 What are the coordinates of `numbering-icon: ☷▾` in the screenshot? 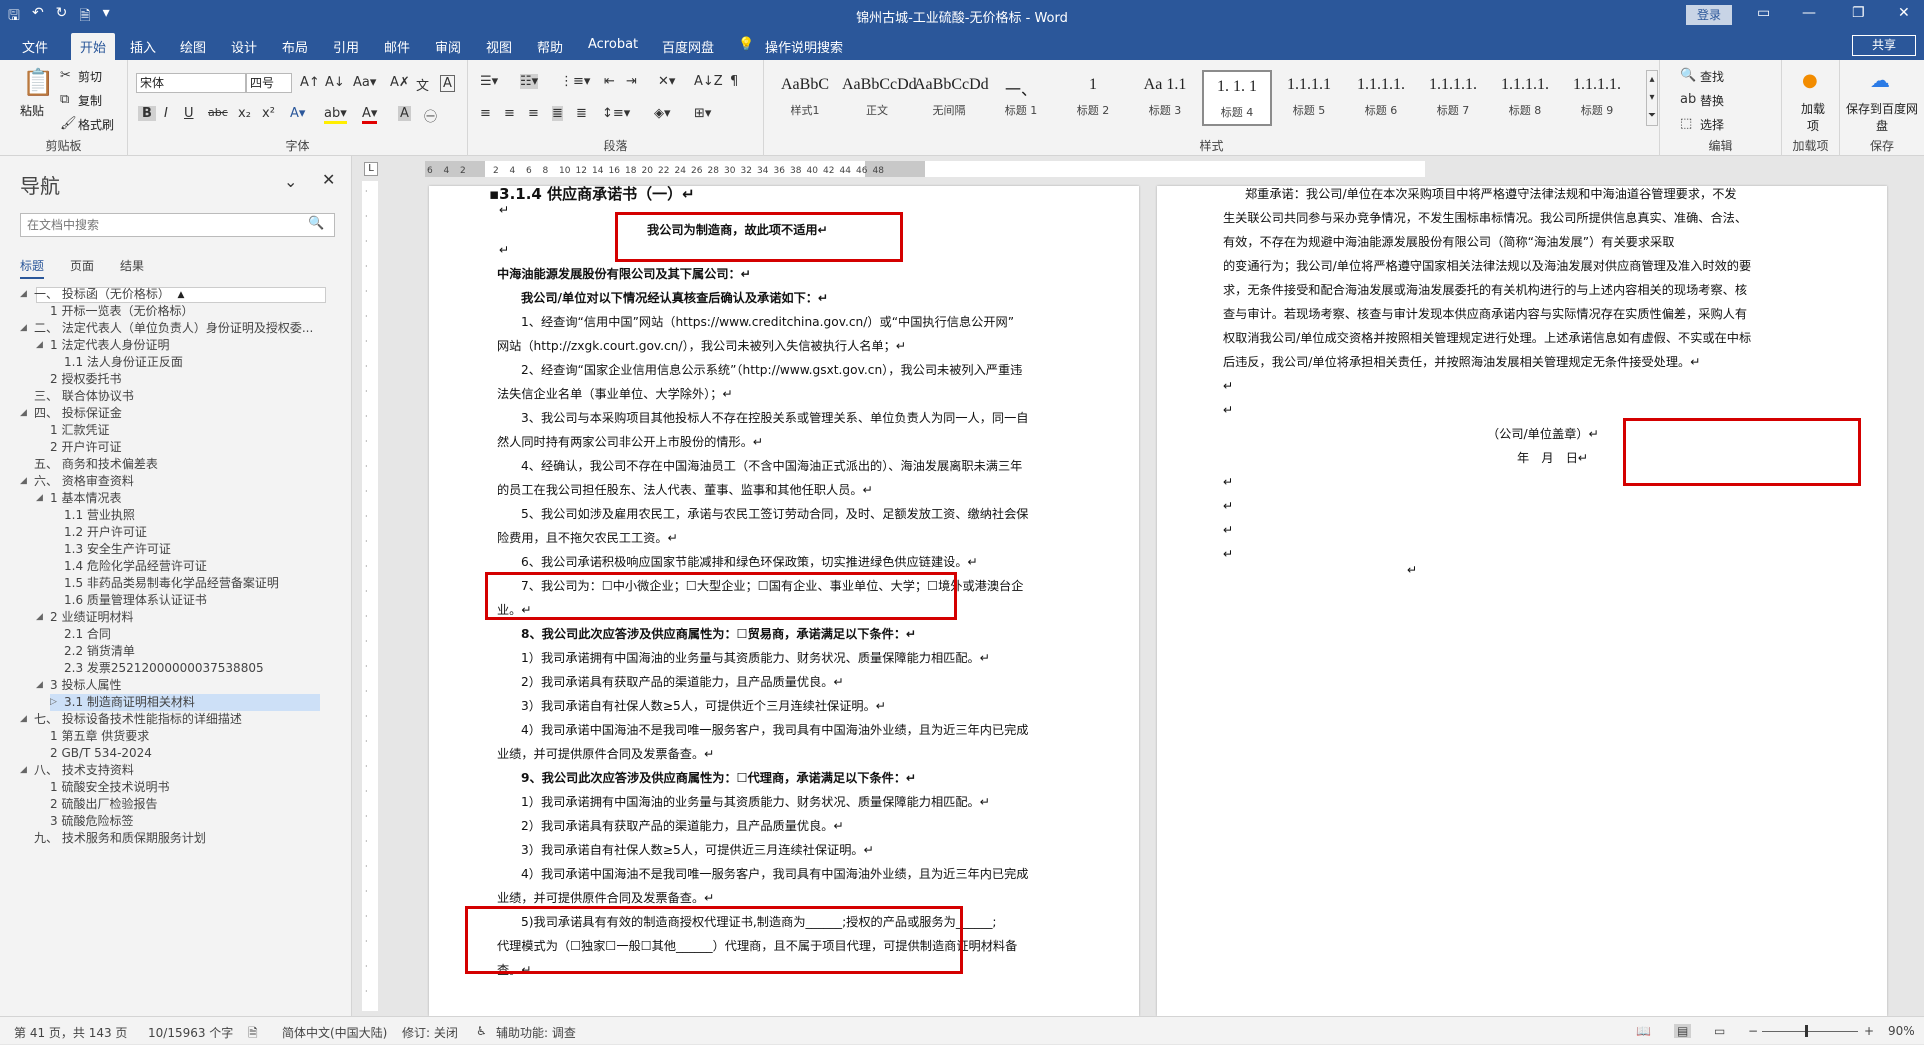 It's located at (529, 81).